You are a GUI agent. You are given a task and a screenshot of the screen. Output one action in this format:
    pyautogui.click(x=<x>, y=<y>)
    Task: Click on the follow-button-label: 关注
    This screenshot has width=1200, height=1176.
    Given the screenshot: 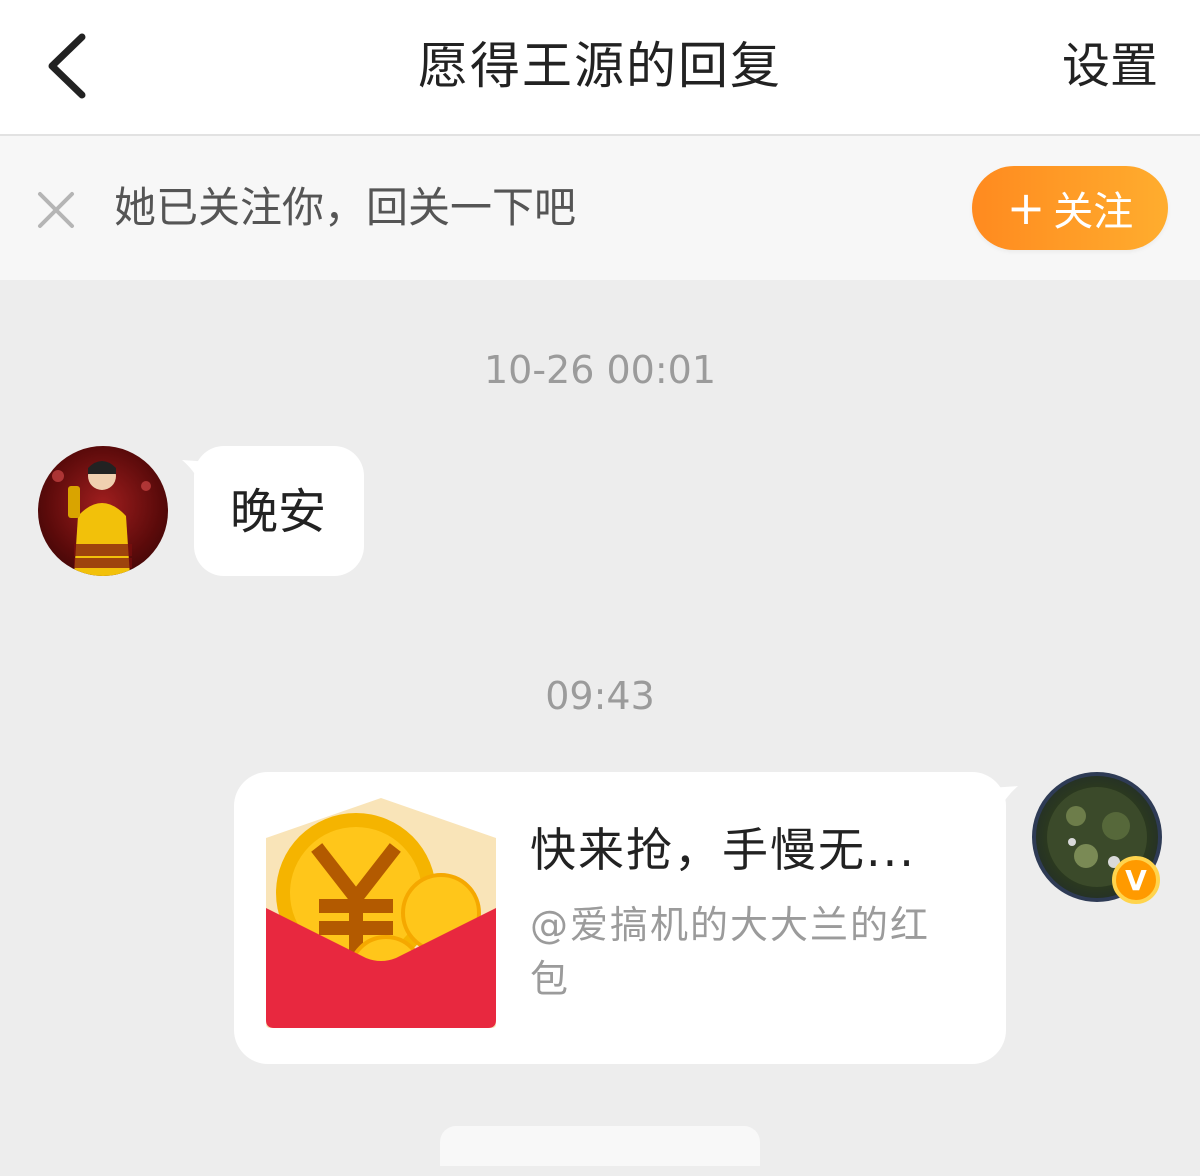 What is the action you would take?
    pyautogui.click(x=1093, y=212)
    